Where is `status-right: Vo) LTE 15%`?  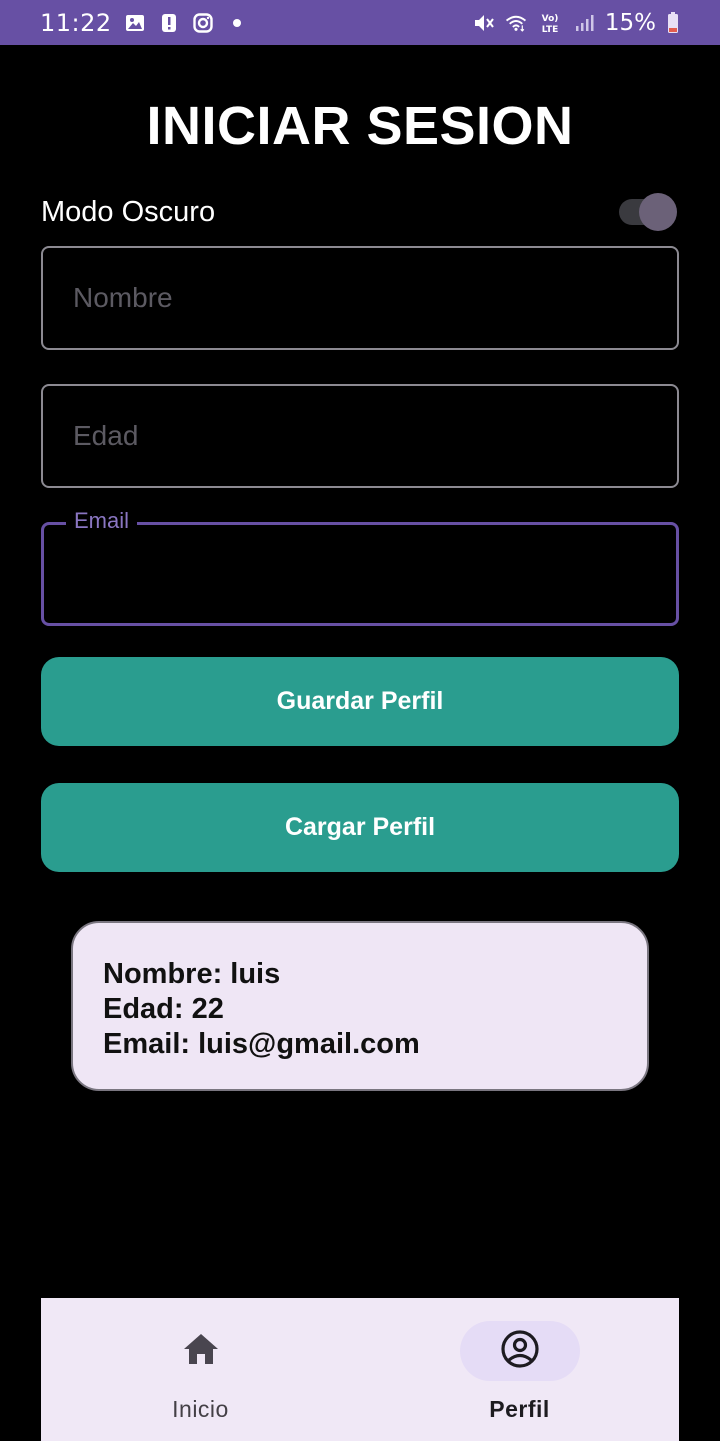 status-right: Vo) LTE 15% is located at coordinates (576, 23).